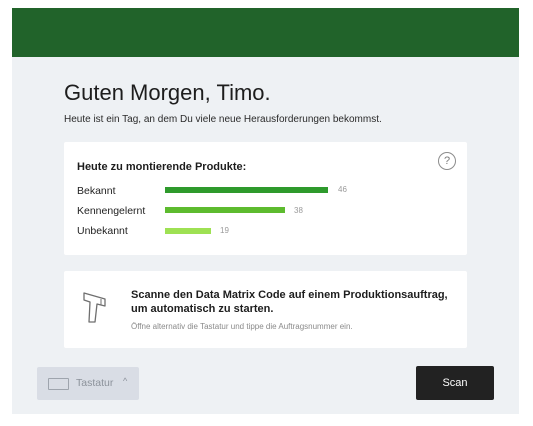 The width and height of the screenshot is (533, 426). Describe the element at coordinates (162, 167) in the screenshot. I see `products-summary-title: Heute zu montierende Produkte:` at that location.